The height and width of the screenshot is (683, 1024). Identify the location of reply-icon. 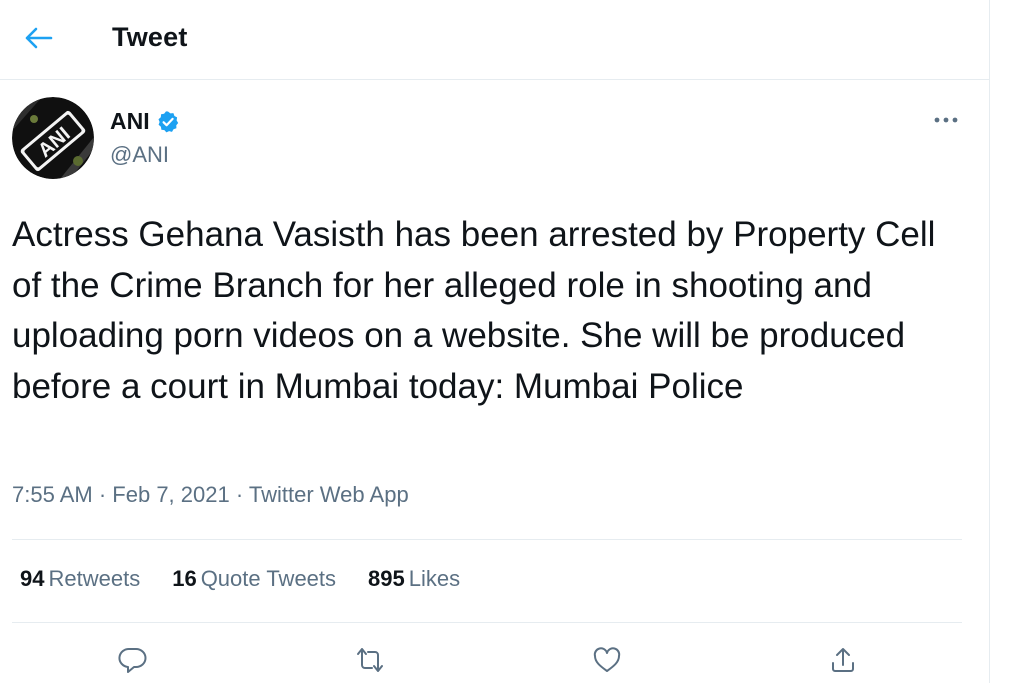
(132, 660).